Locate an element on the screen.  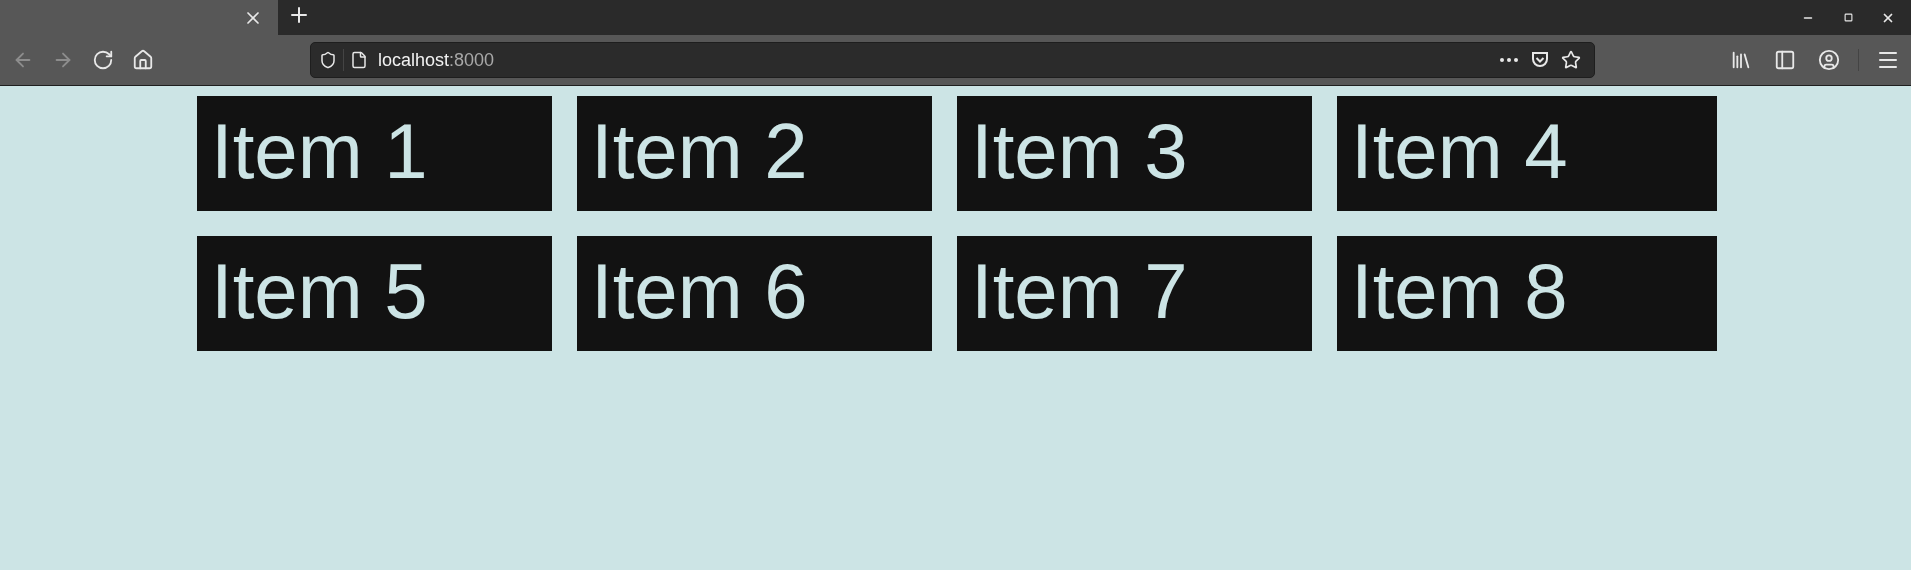
maximize-icon is located at coordinates (1848, 17).